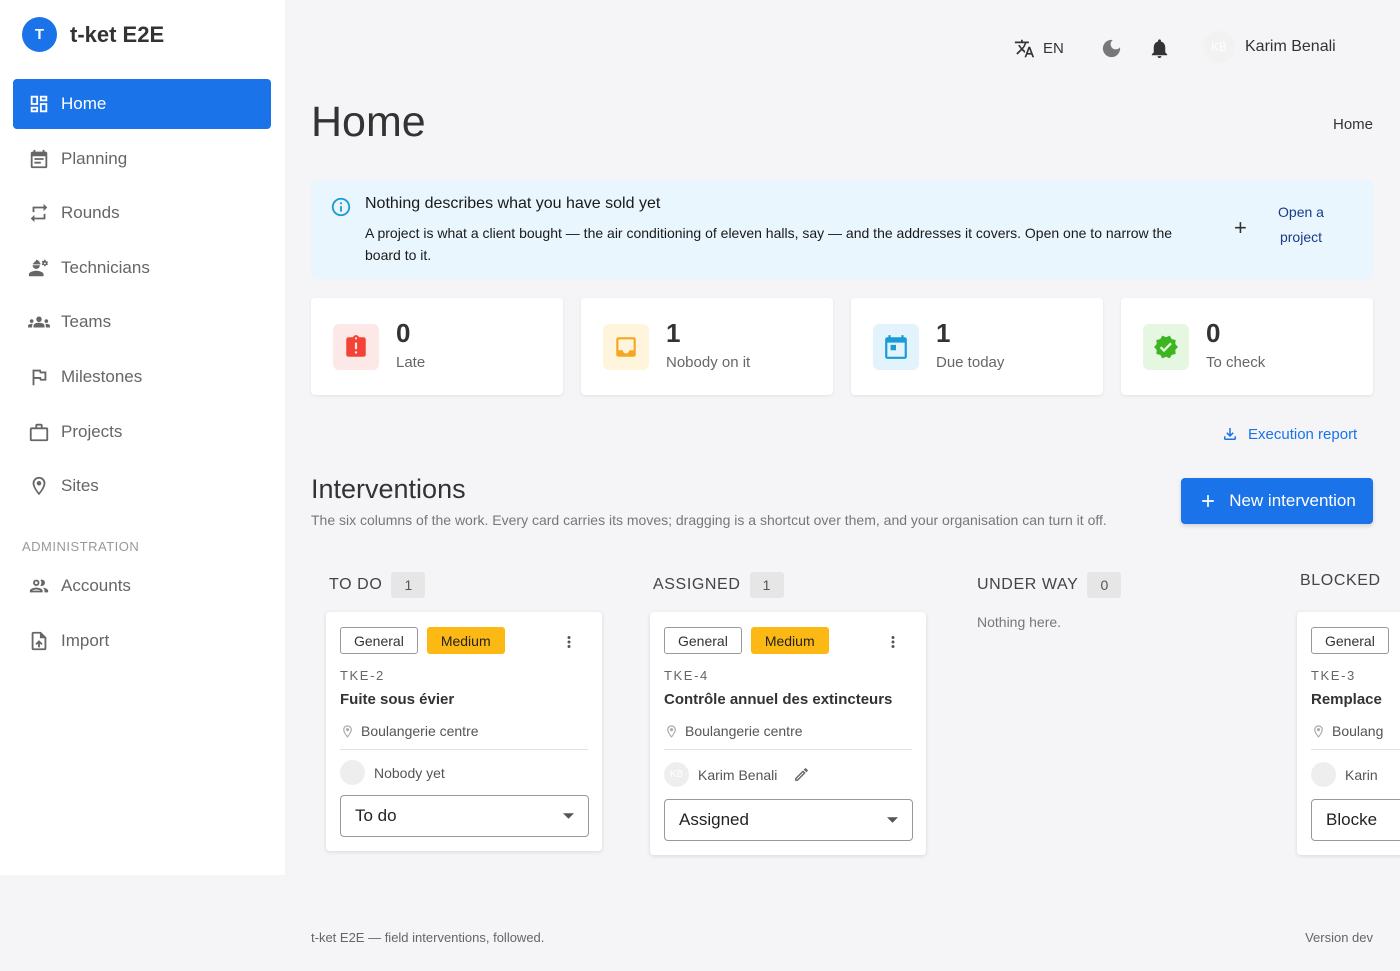 The image size is (1400, 971). What do you see at coordinates (1358, 731) in the screenshot?
I see `card-site-name: Boulang` at bounding box center [1358, 731].